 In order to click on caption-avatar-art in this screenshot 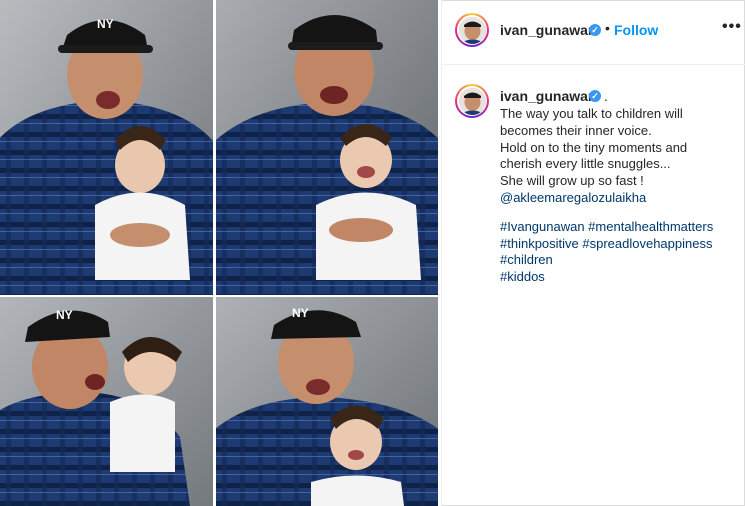, I will do `click(472, 101)`.